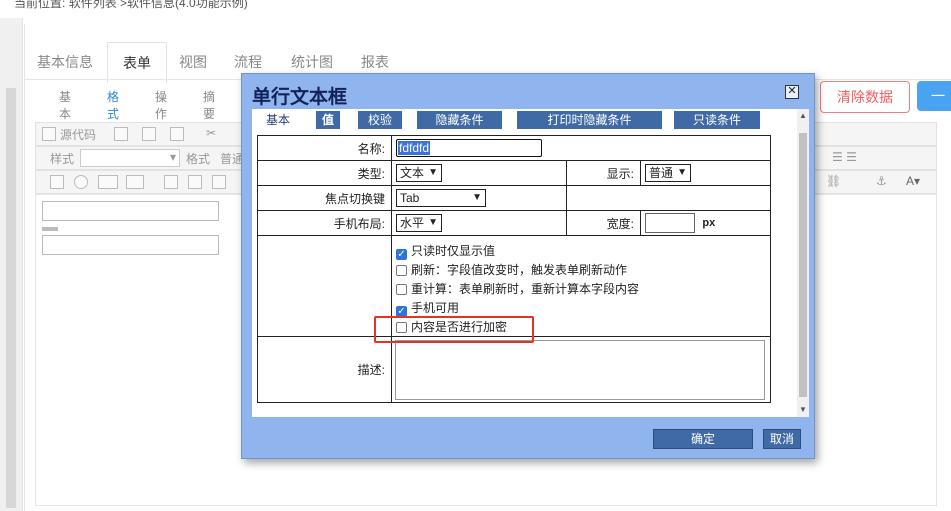 This screenshot has width=951, height=511. I want to click on dialog-scroll-thumb, so click(803, 265).